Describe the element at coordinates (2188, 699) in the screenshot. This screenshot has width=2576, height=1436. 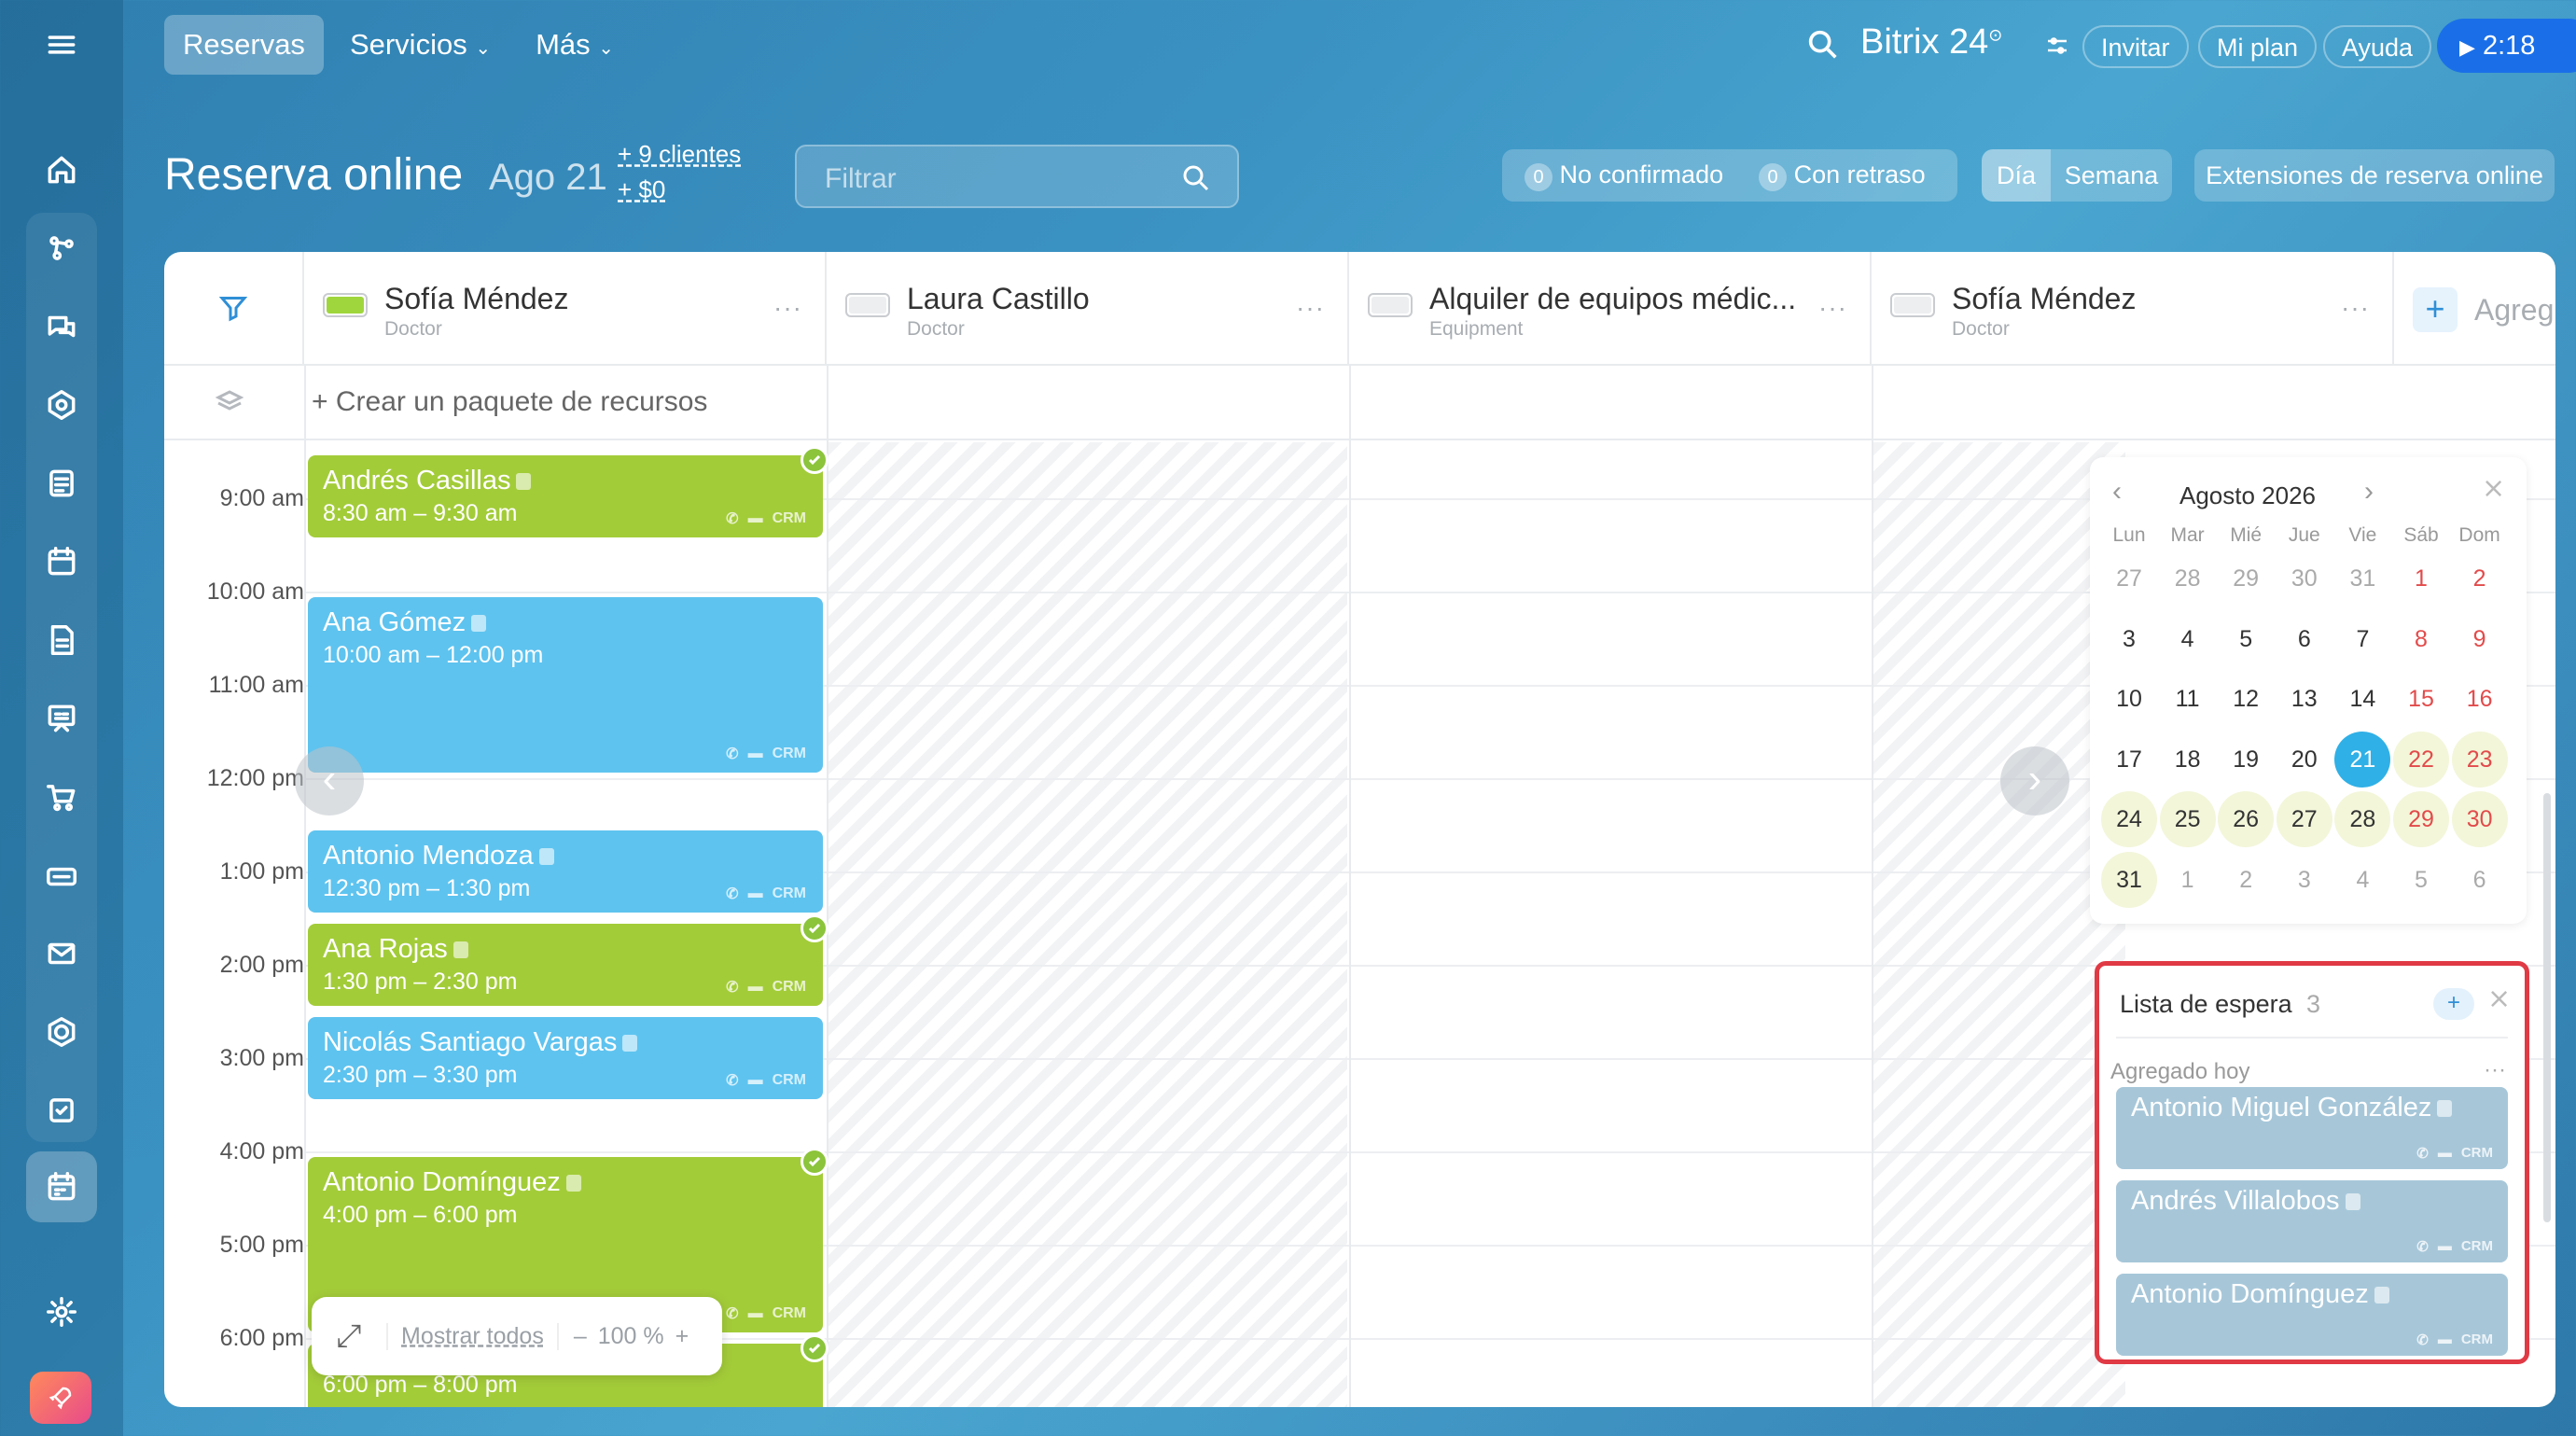
I see `calendar-day: 11` at that location.